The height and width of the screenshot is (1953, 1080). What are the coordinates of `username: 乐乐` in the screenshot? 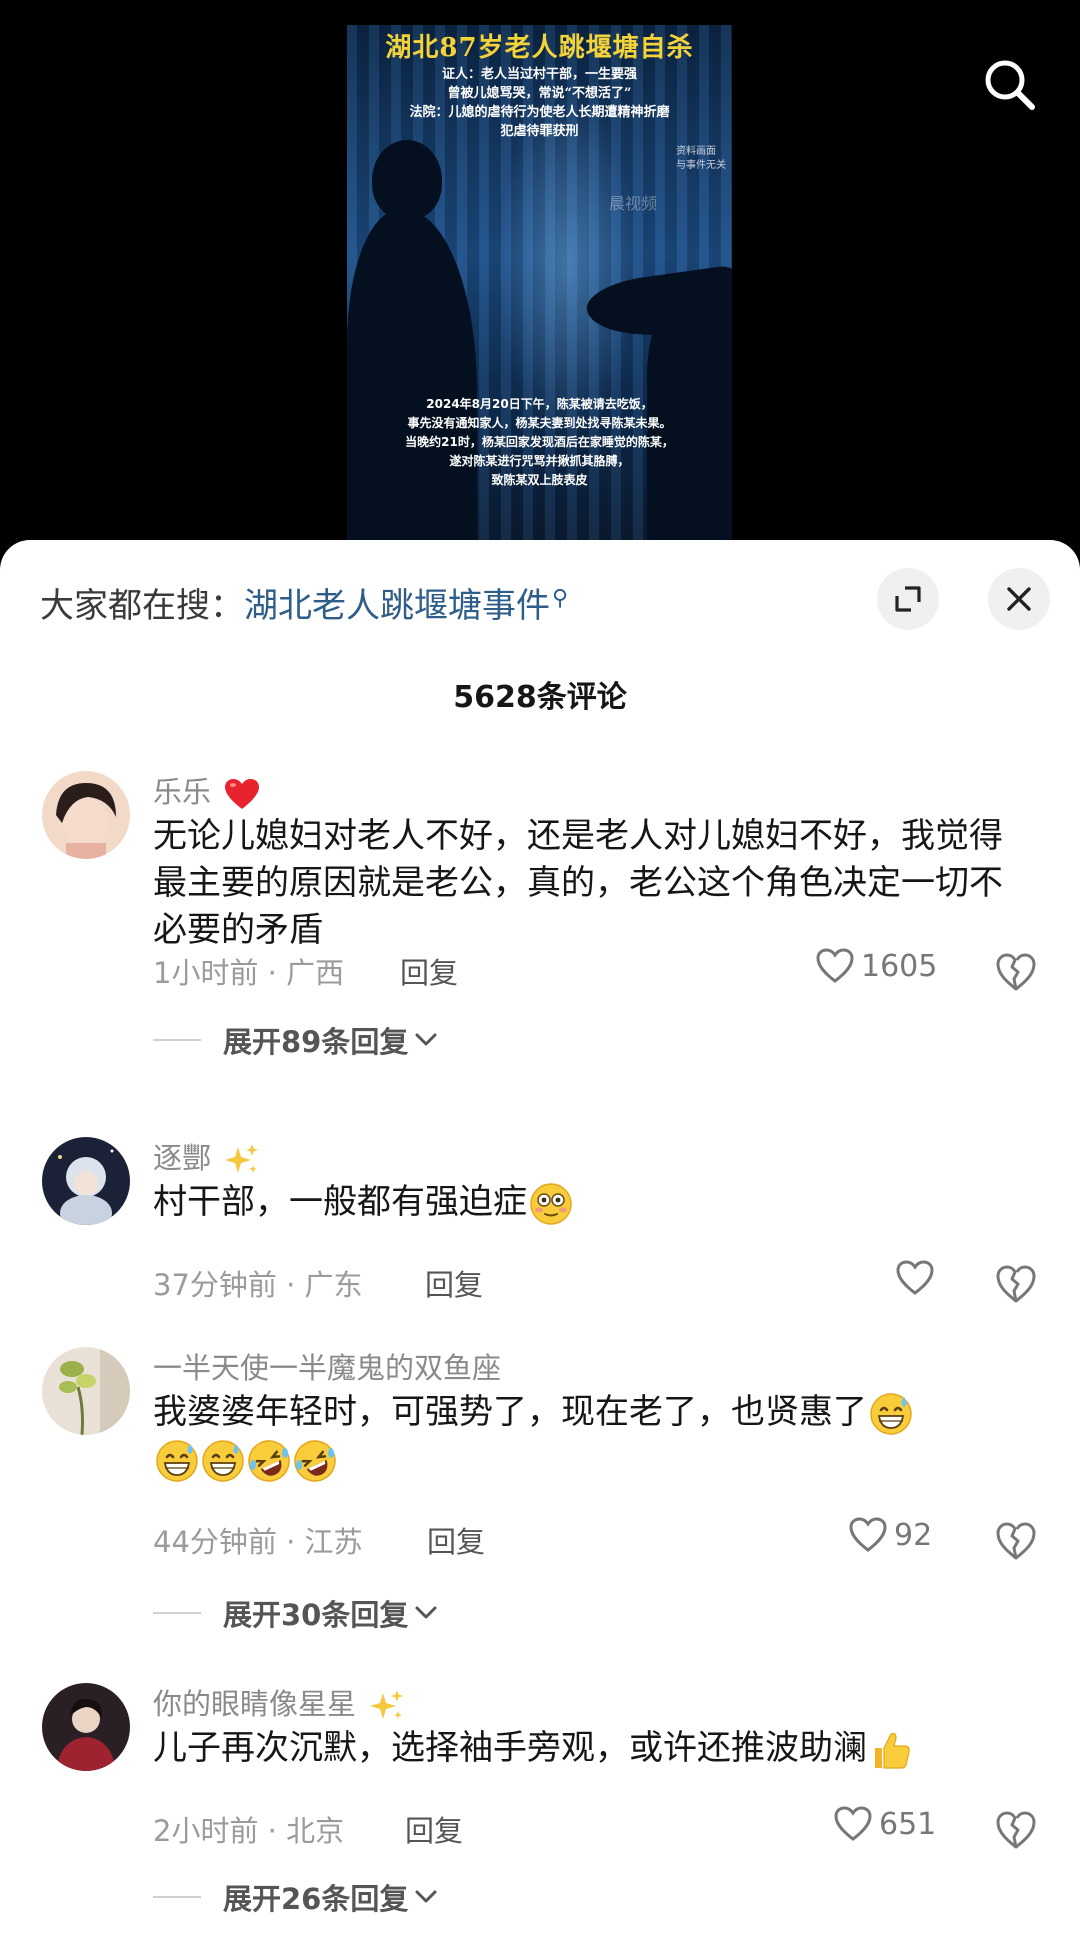 It's located at (206, 790).